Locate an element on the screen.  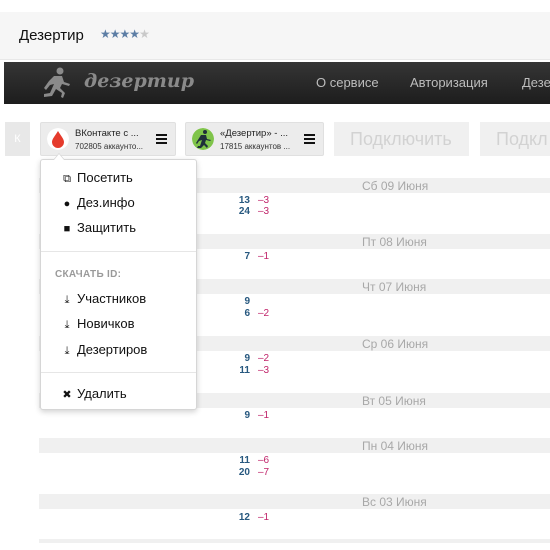
menu-item-label: Дезертиров is located at coordinates (112, 349).